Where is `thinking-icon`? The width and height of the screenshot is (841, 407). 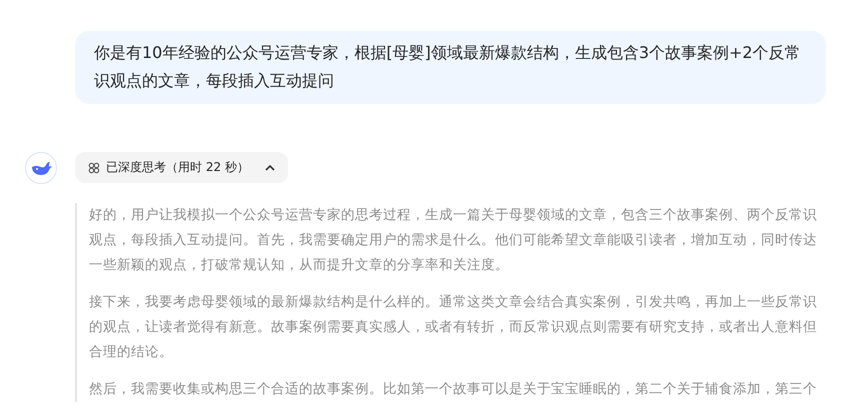
thinking-icon is located at coordinates (94, 168).